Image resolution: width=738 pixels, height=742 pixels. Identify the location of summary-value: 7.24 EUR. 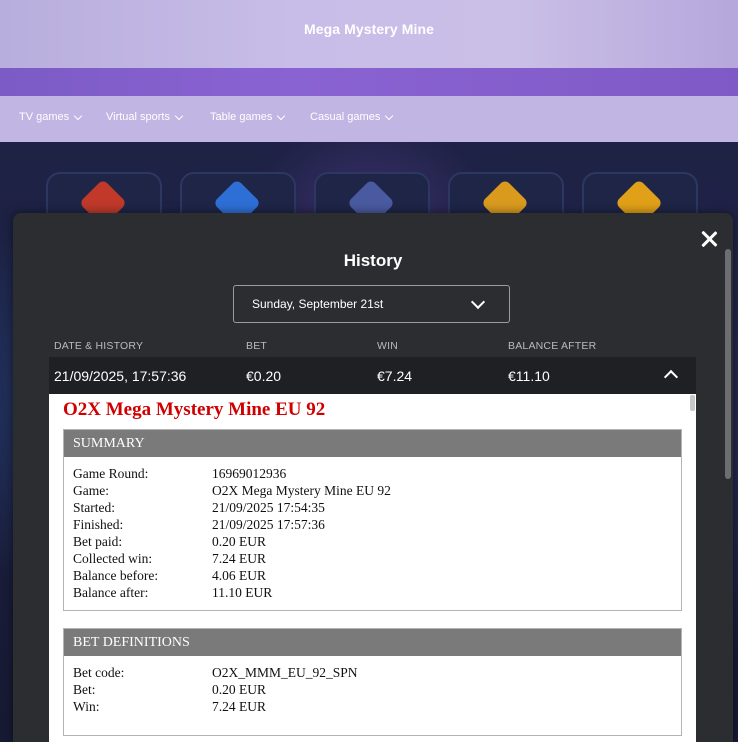
(239, 558).